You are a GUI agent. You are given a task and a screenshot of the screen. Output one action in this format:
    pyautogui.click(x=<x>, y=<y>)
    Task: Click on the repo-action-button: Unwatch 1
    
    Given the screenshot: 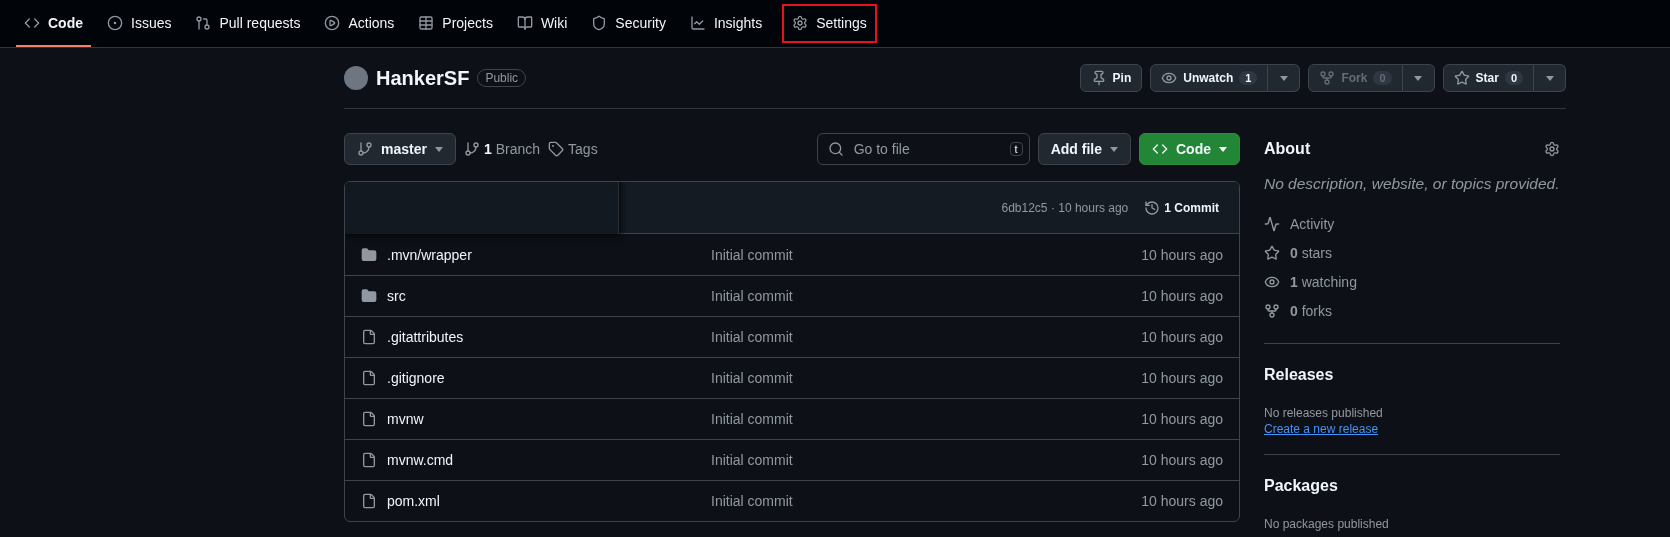 What is the action you would take?
    pyautogui.click(x=1209, y=78)
    